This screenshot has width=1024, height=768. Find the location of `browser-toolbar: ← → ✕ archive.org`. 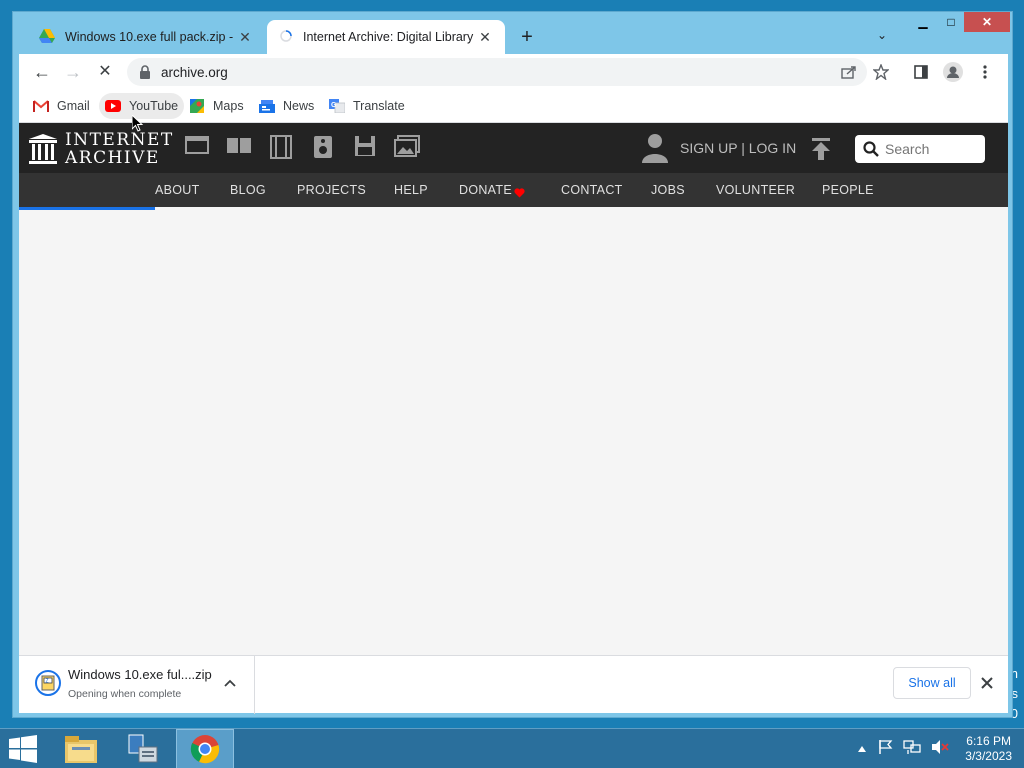

browser-toolbar: ← → ✕ archive.org is located at coordinates (513, 72).